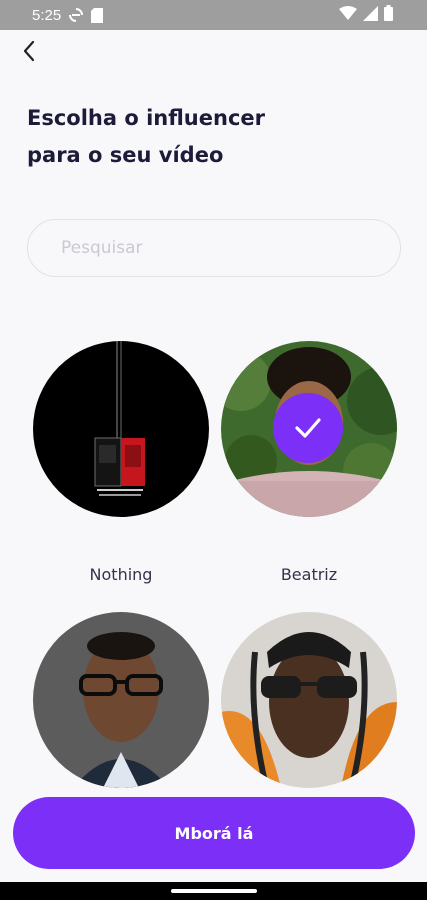  What do you see at coordinates (207, 137) in the screenshot?
I see `page-title: Escolha o influencer para o seu vídeo` at bounding box center [207, 137].